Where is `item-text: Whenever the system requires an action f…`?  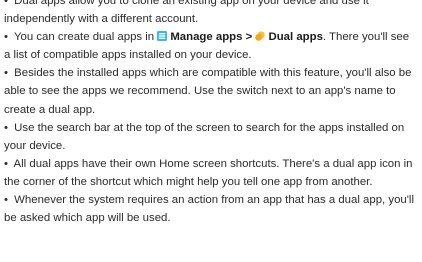 item-text: Whenever the system requires an action f… is located at coordinates (209, 209).